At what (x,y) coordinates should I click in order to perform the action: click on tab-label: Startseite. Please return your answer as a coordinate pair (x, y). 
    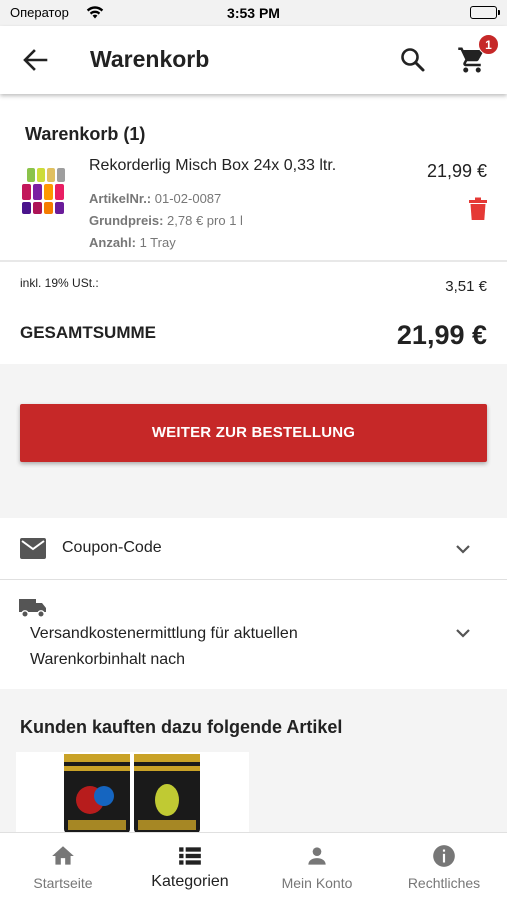
    Looking at the image, I should click on (63, 883).